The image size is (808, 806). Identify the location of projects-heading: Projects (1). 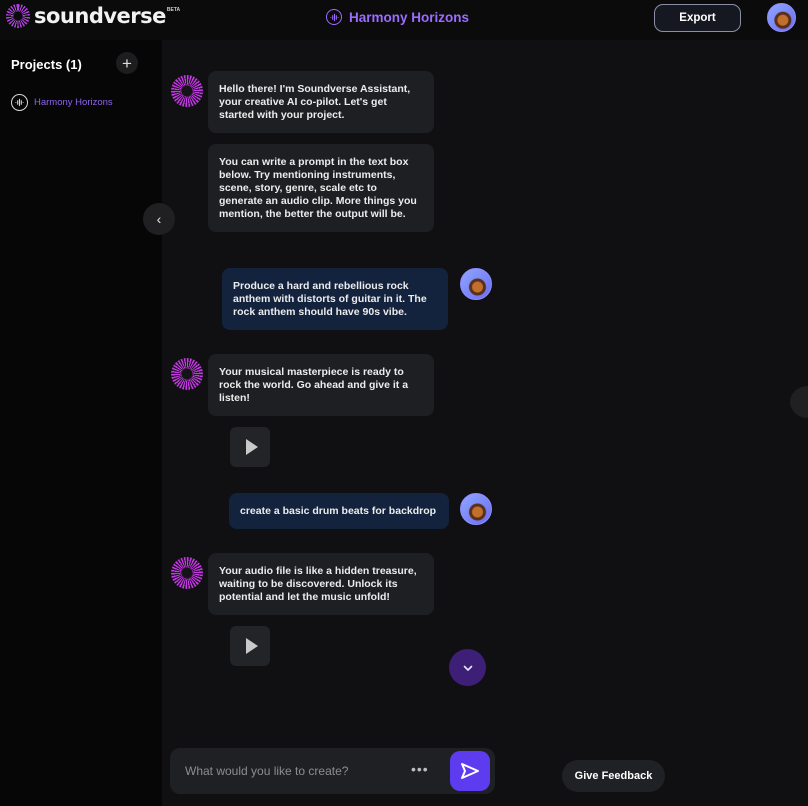
(46, 64).